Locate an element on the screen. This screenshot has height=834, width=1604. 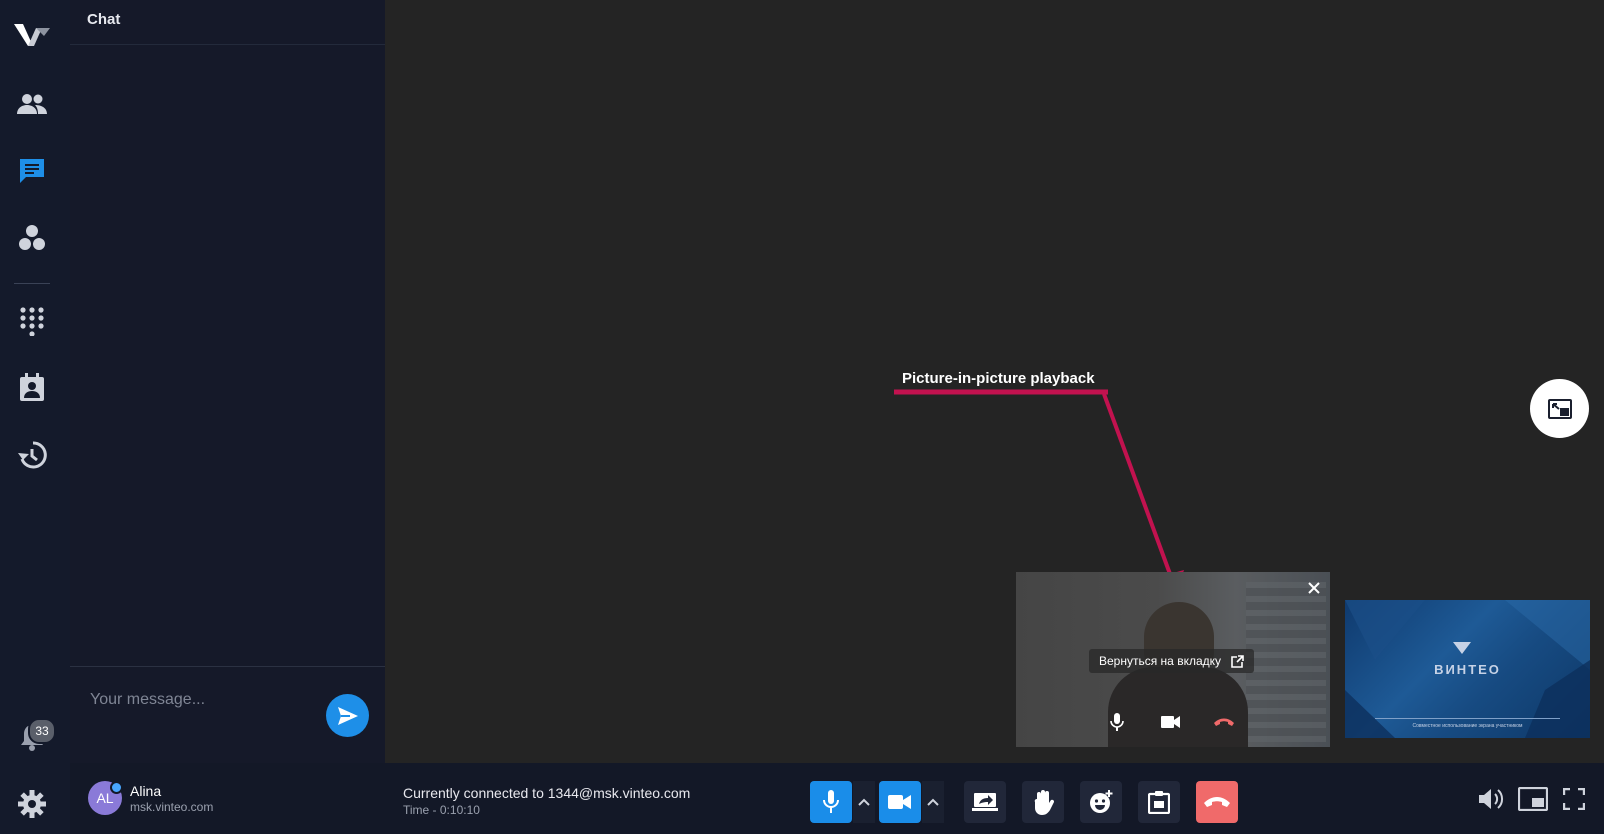
user-name: Alina is located at coordinates (146, 791).